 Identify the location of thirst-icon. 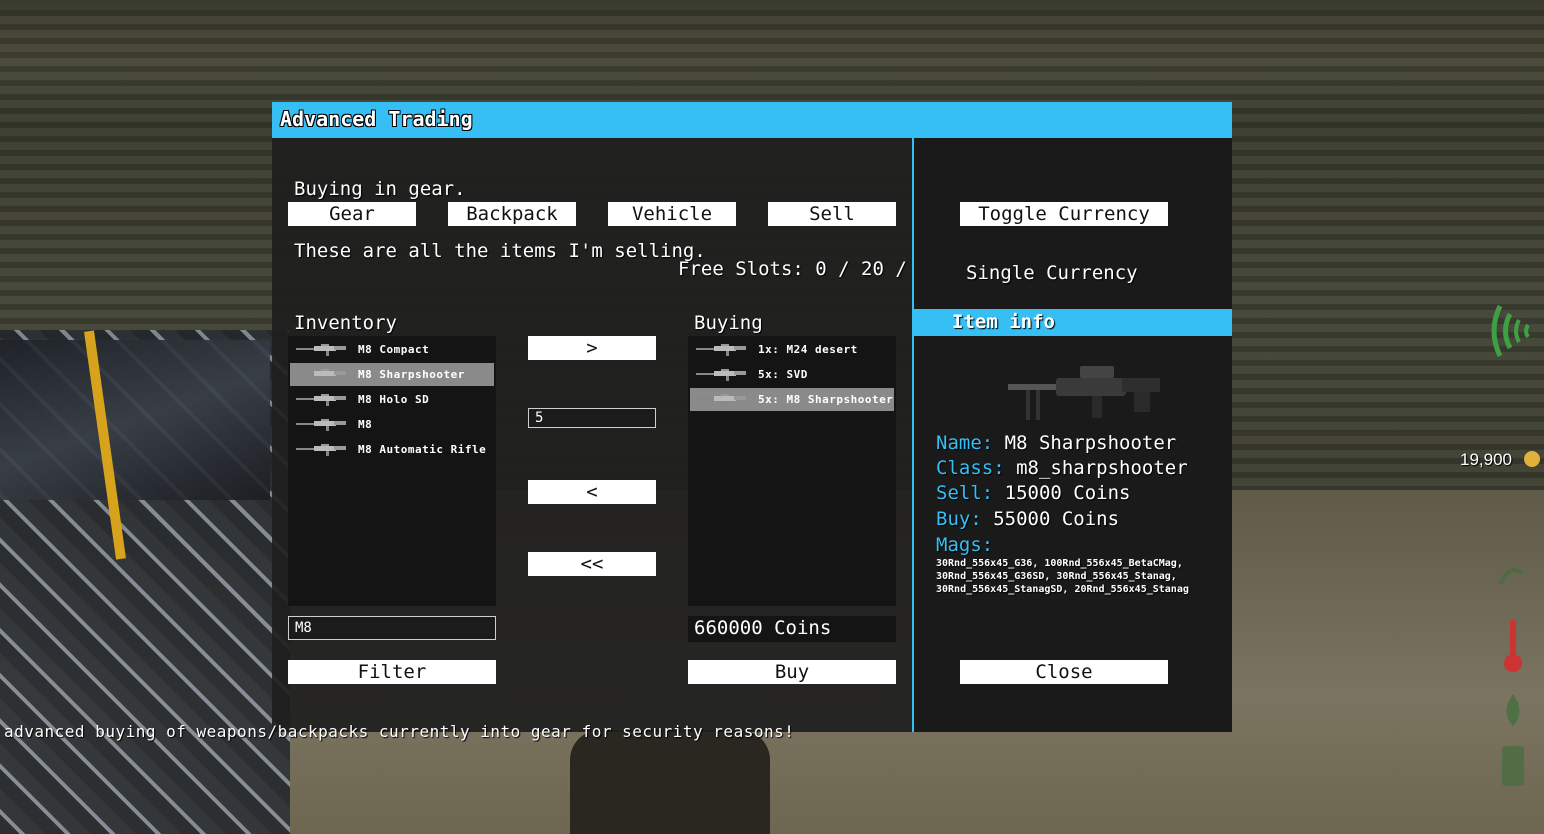
(1513, 710).